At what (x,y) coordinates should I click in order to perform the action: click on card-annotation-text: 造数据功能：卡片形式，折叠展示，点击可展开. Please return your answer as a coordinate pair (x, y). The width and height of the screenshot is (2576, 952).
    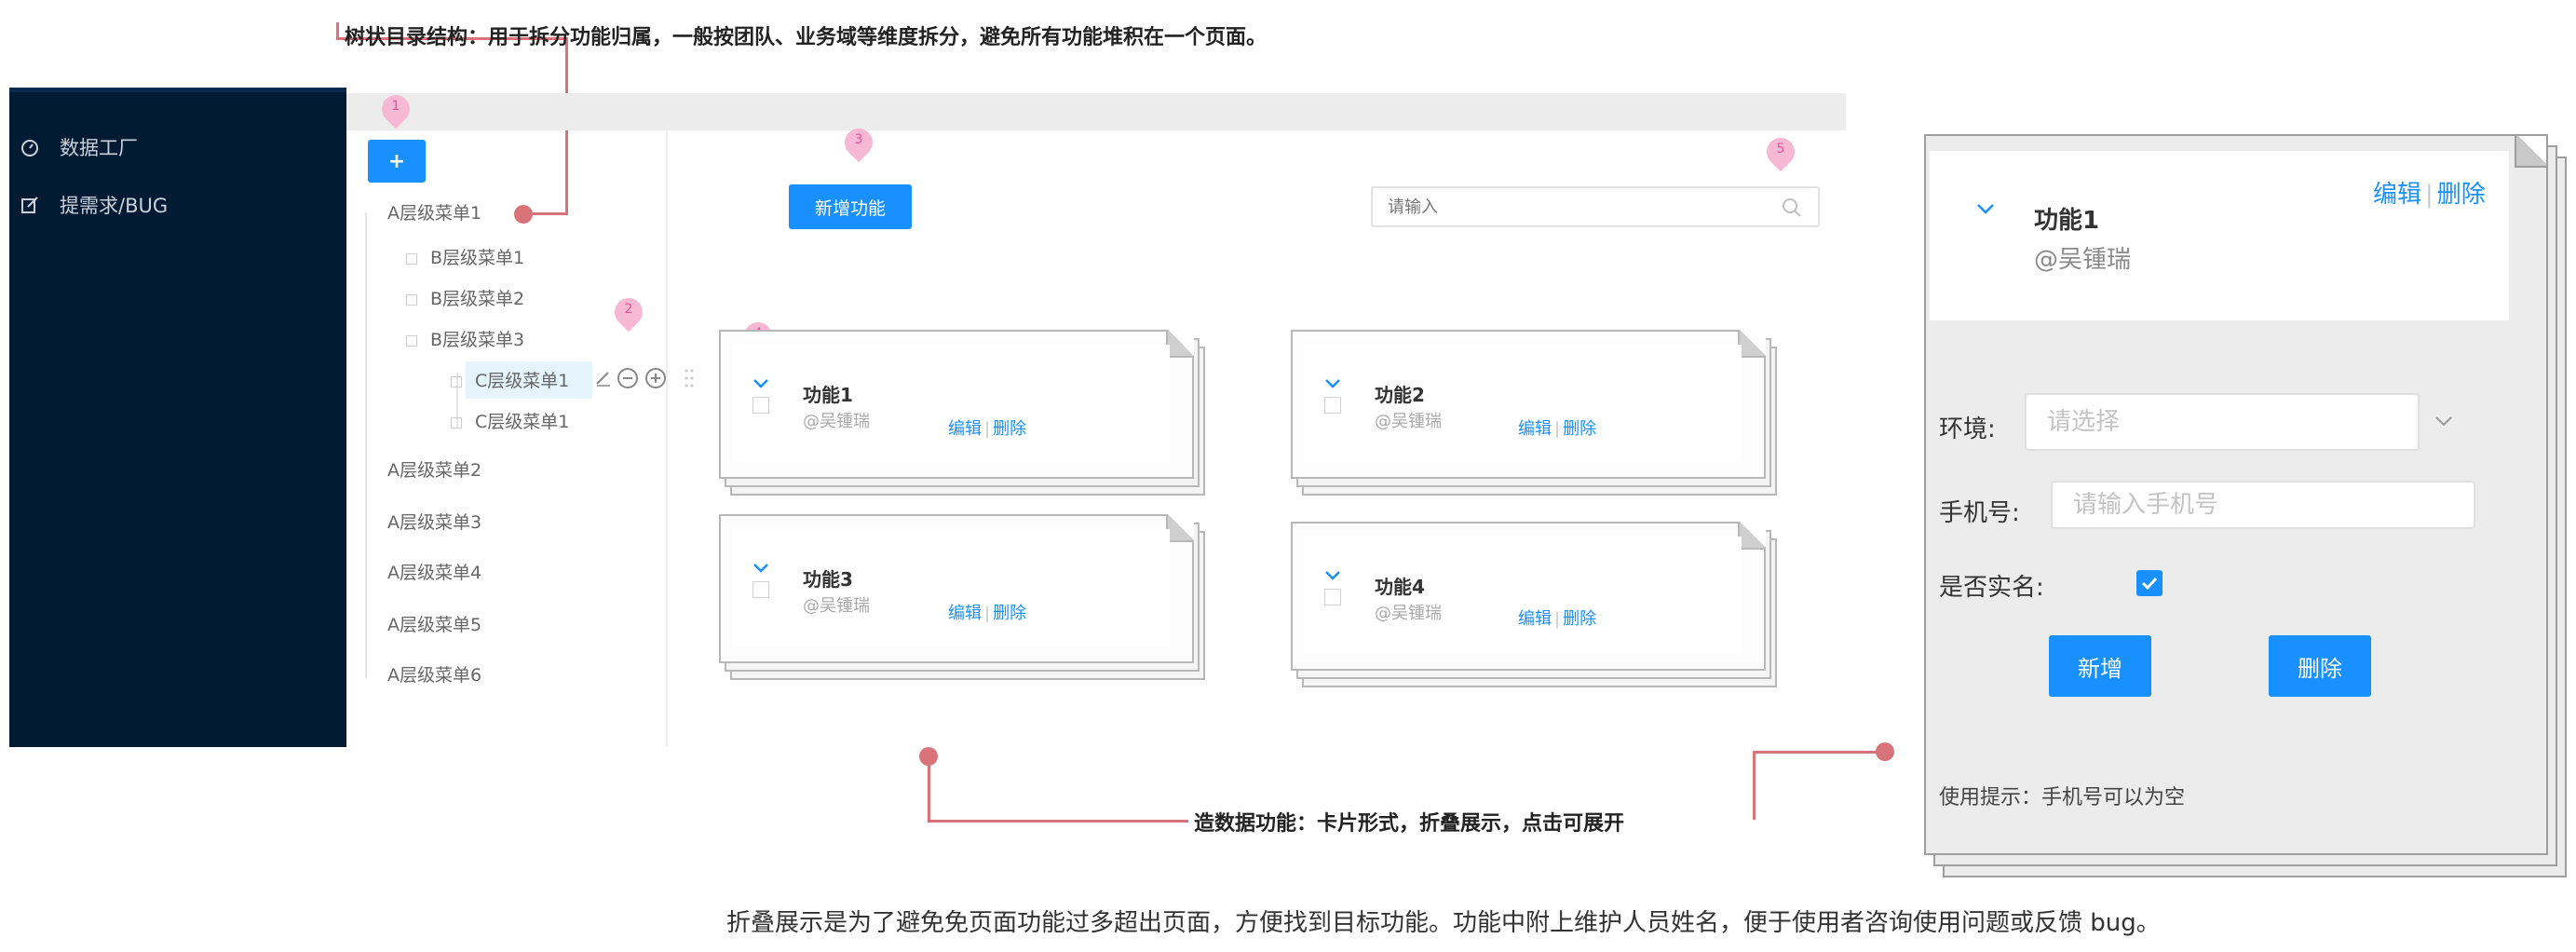
    Looking at the image, I should click on (1409, 824).